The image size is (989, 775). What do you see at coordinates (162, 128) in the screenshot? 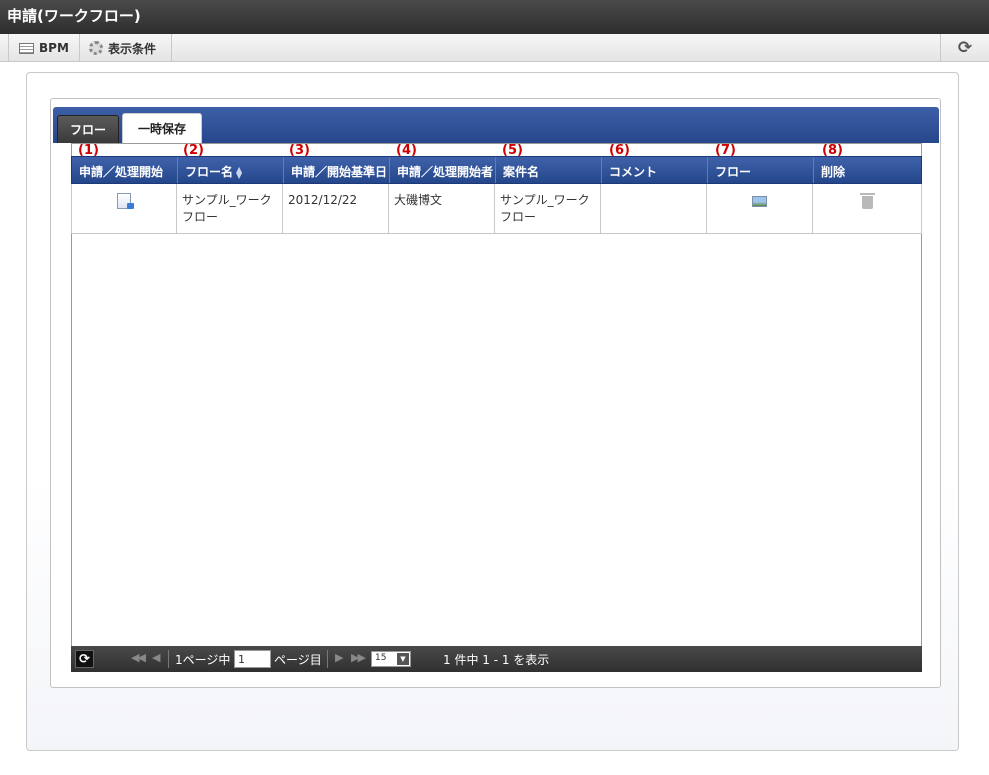
I see `tab-temporary-save: 一時保存` at bounding box center [162, 128].